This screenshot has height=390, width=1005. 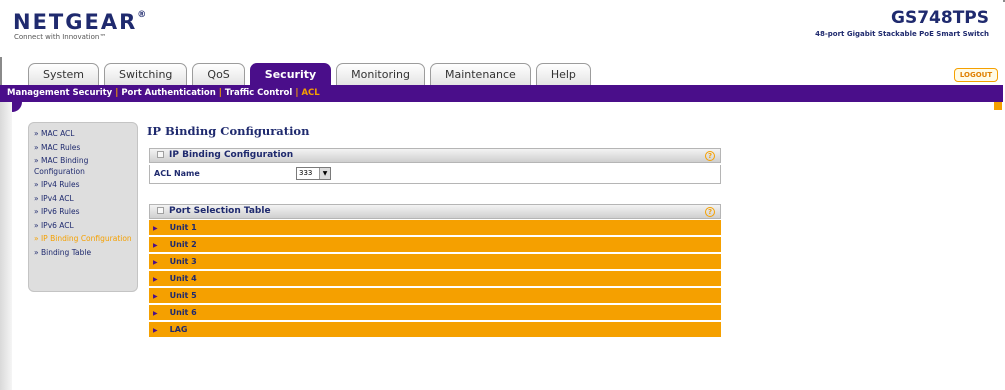 What do you see at coordinates (183, 244) in the screenshot?
I see `unit-label: Unit 2` at bounding box center [183, 244].